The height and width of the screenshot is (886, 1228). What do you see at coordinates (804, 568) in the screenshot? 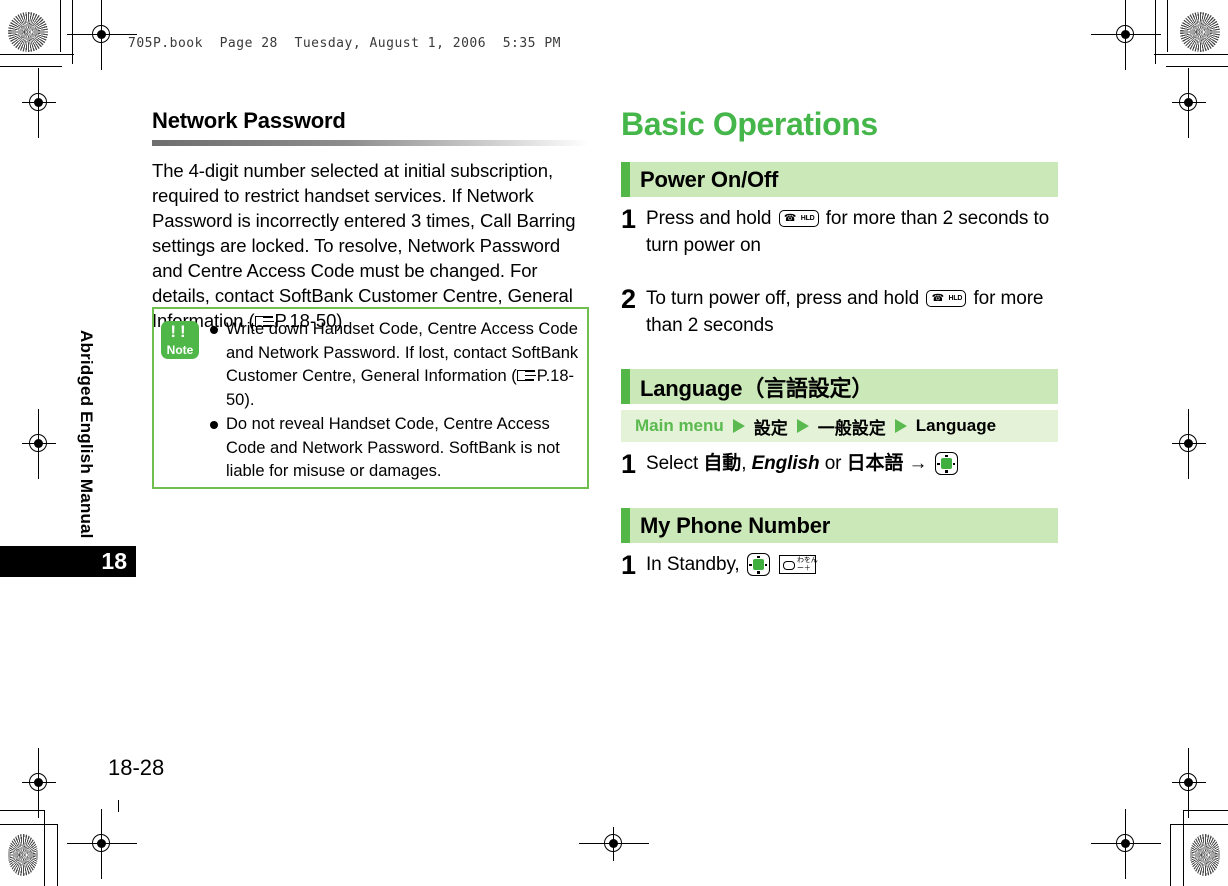
I see `zero-key-kana-bottom: ー＋` at bounding box center [804, 568].